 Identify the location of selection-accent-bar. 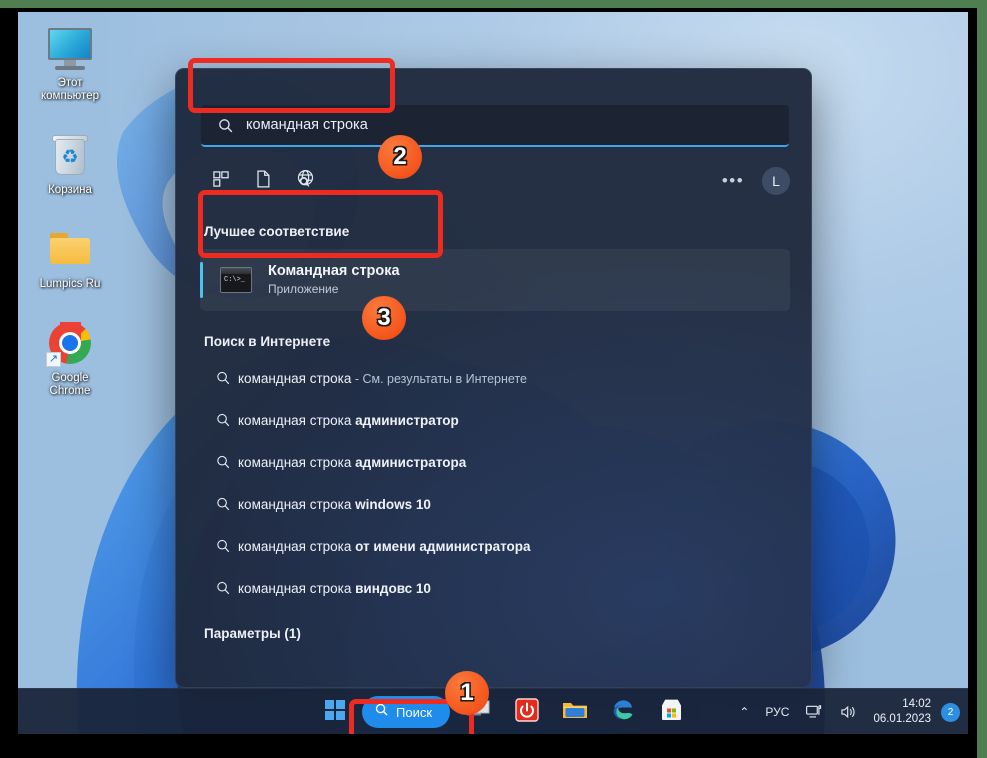
(201, 280).